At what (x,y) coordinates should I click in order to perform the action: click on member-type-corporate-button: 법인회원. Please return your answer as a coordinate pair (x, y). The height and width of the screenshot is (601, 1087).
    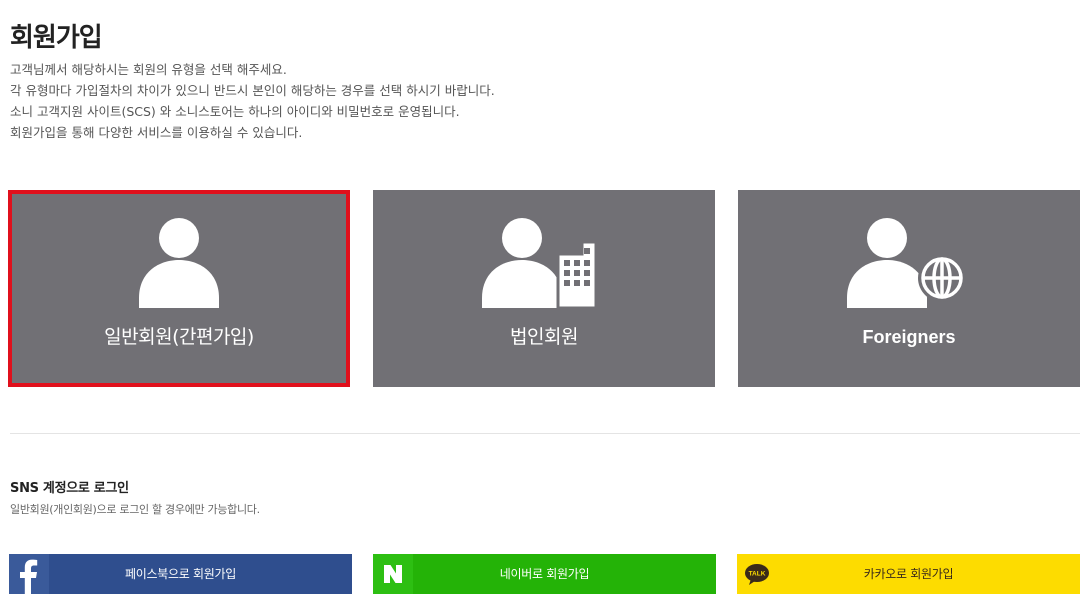
    Looking at the image, I should click on (544, 288).